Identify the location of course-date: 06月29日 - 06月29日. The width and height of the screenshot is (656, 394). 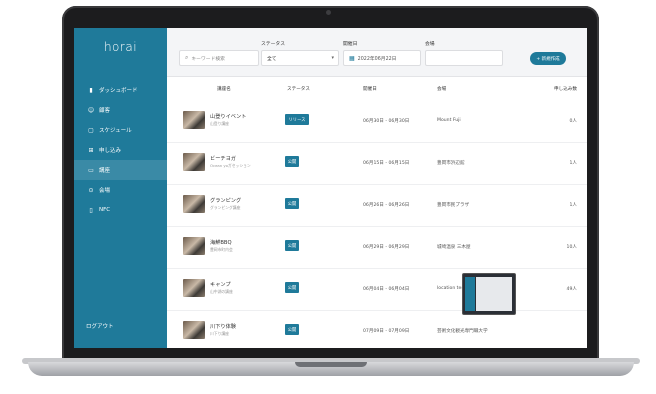
(386, 247).